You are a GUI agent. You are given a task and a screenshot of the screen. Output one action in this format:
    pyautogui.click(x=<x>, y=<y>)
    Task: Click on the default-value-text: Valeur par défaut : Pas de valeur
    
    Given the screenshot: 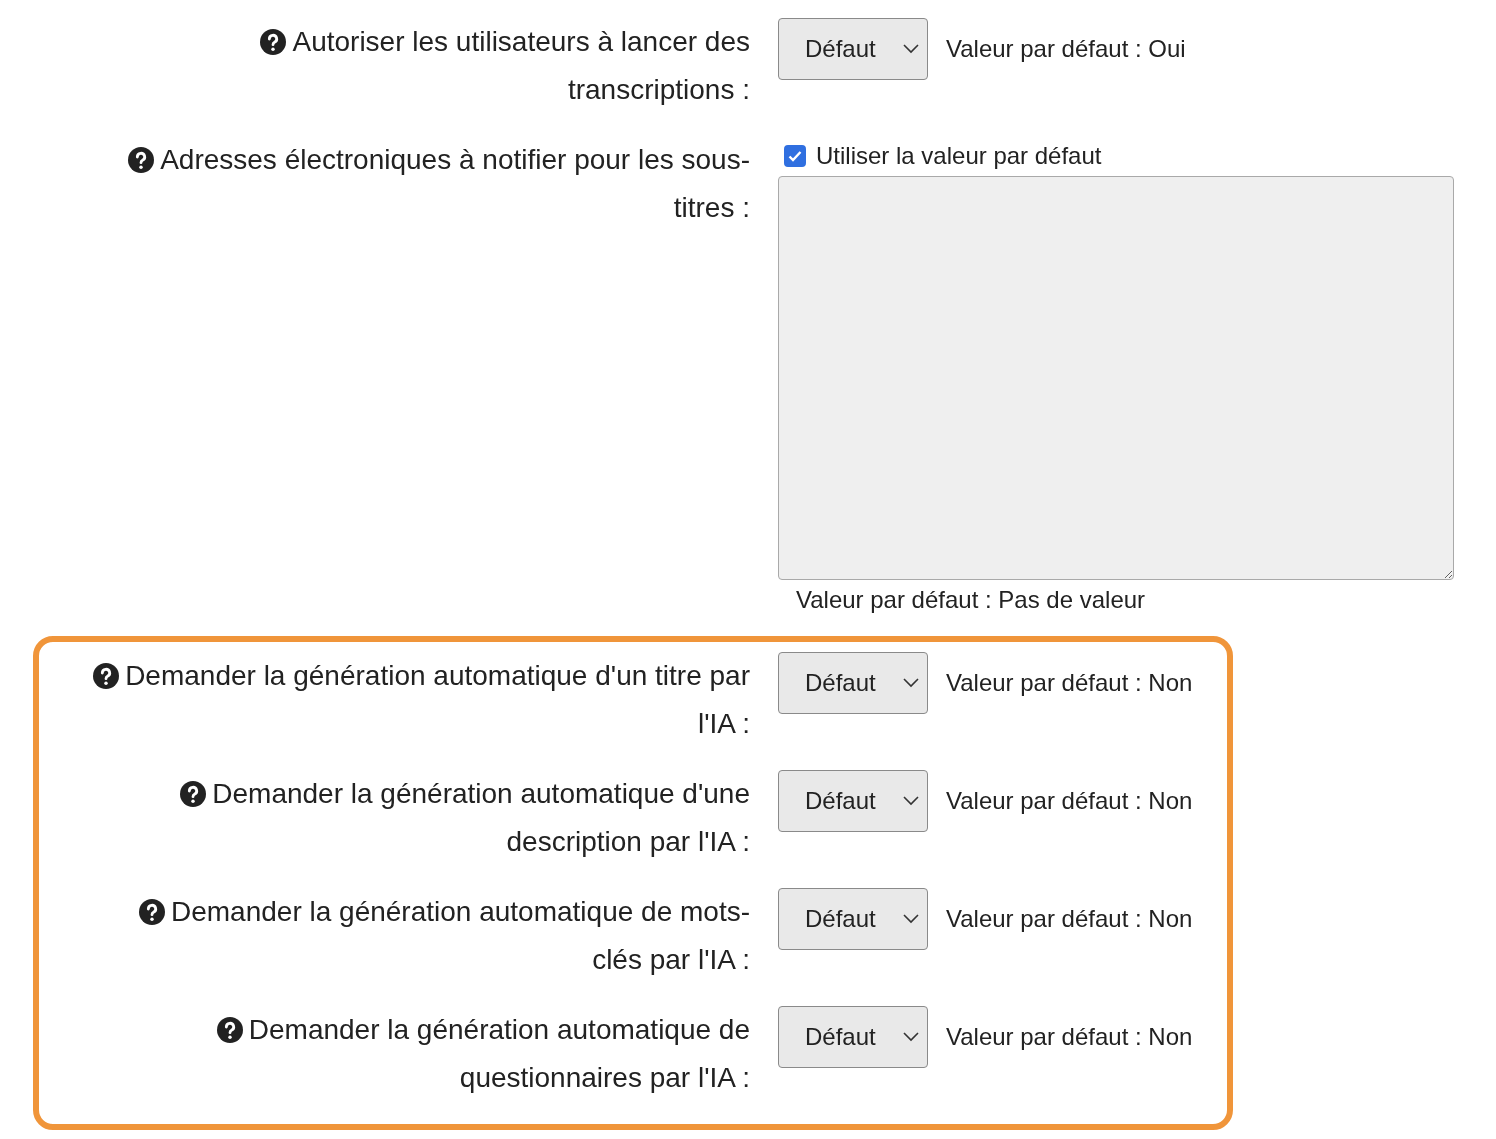 What is the action you would take?
    pyautogui.click(x=971, y=599)
    